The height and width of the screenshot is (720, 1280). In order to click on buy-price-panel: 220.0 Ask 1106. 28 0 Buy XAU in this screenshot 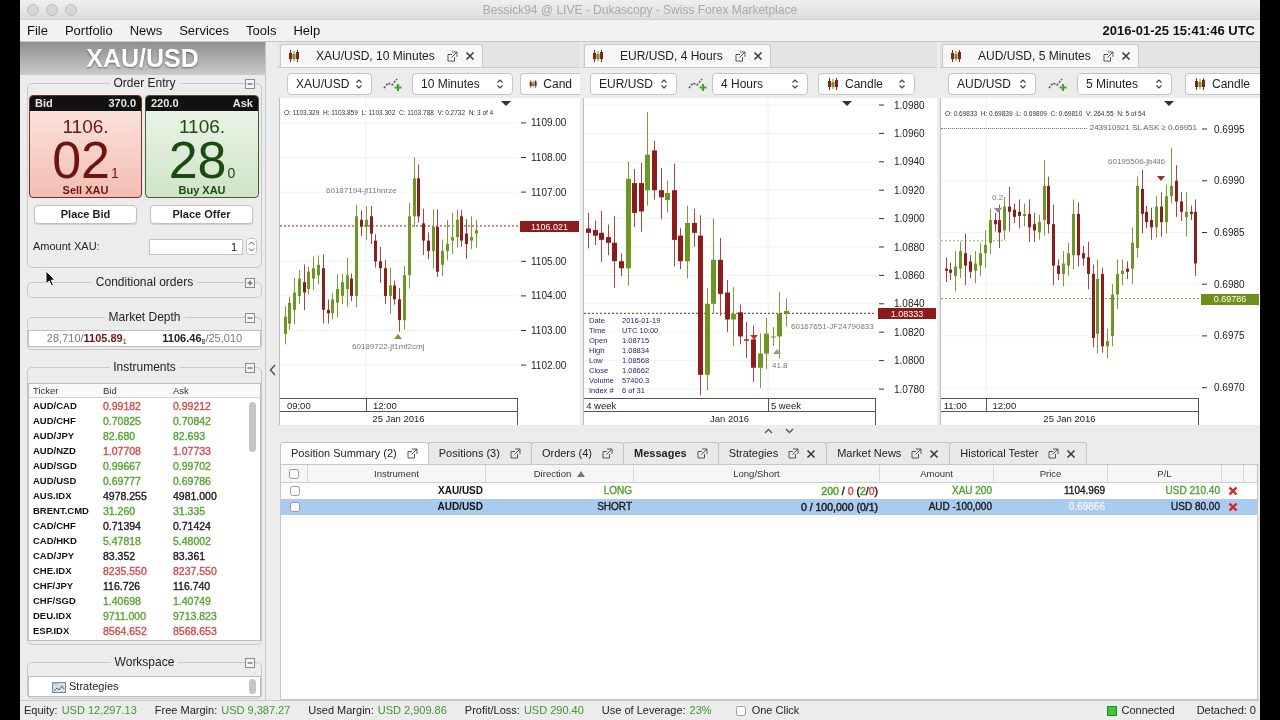, I will do `click(202, 146)`.